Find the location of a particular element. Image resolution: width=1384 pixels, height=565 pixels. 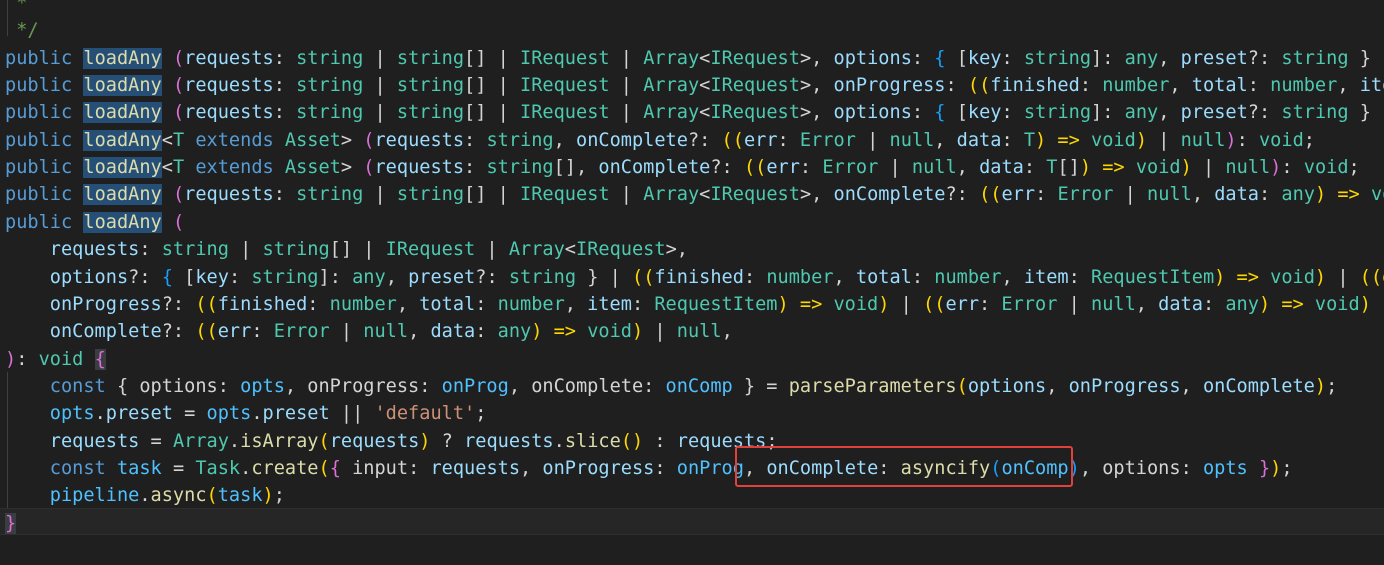

code-token: finished is located at coordinates (699, 277).